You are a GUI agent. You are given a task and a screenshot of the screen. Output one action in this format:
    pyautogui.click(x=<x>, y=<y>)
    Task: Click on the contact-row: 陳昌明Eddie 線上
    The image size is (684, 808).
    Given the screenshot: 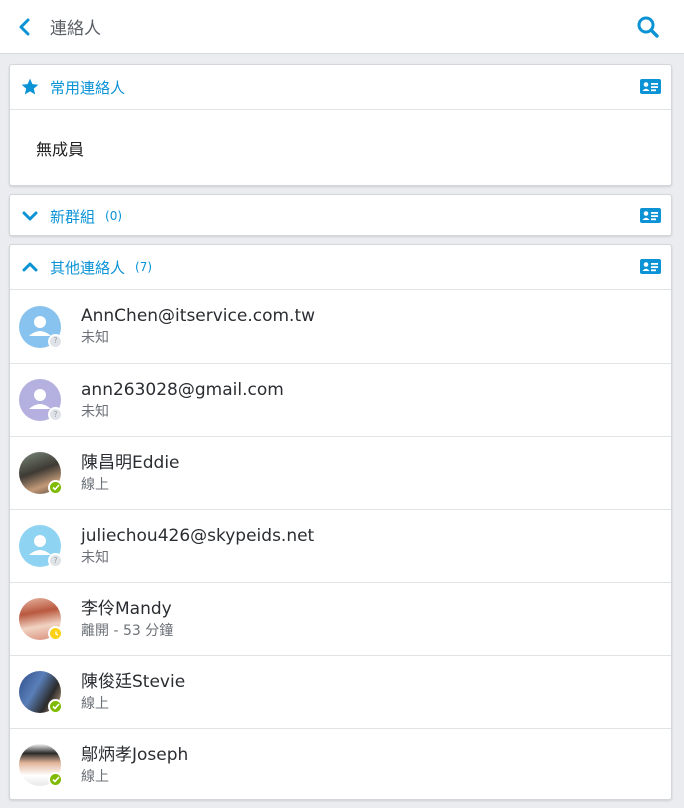 What is the action you would take?
    pyautogui.click(x=340, y=472)
    